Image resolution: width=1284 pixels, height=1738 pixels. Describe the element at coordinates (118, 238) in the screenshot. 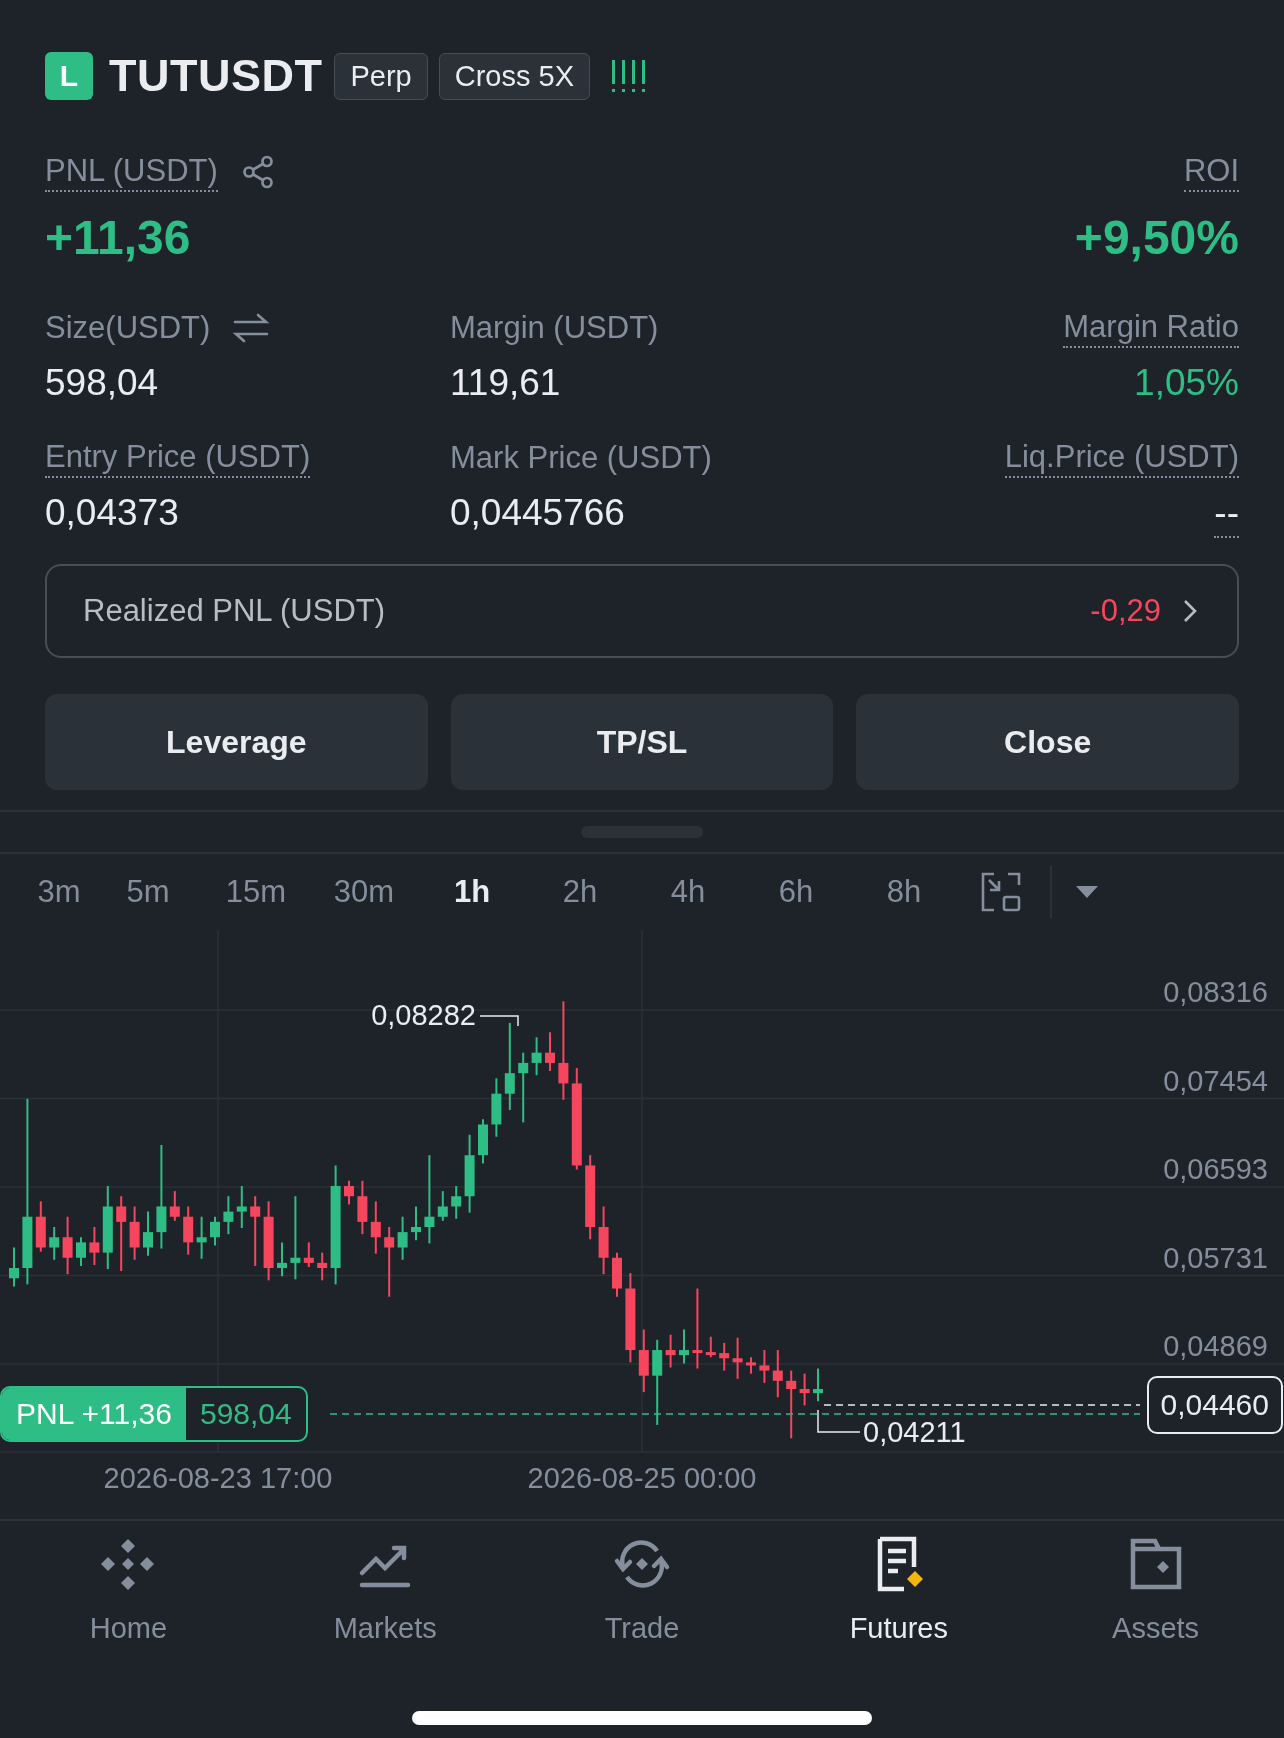

I see `pnl-value: +11,36` at that location.